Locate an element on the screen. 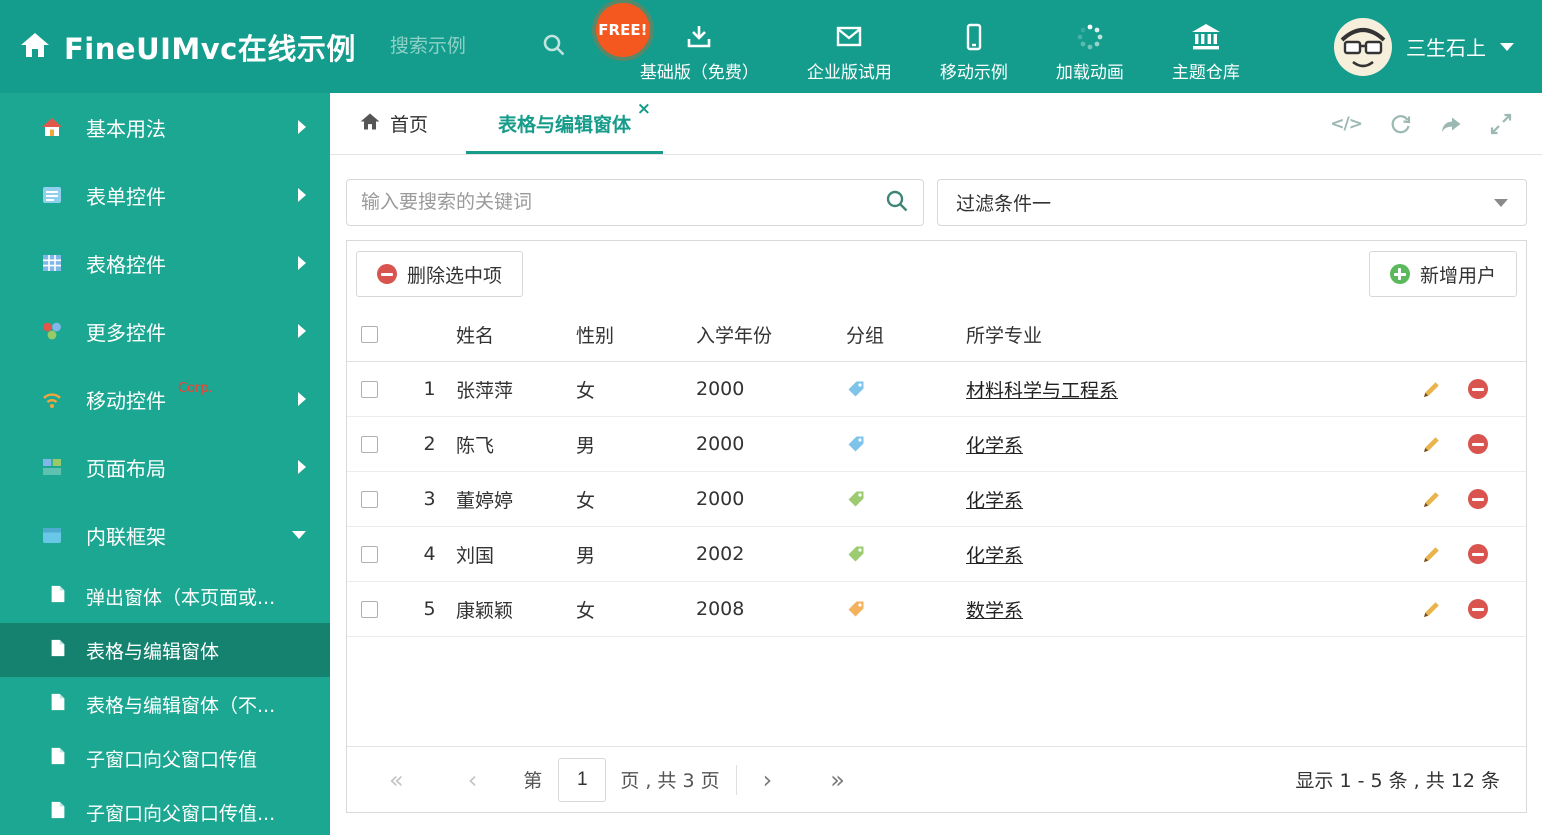 Image resolution: width=1542 pixels, height=839 pixels. cell-name: 刘国 is located at coordinates (475, 555).